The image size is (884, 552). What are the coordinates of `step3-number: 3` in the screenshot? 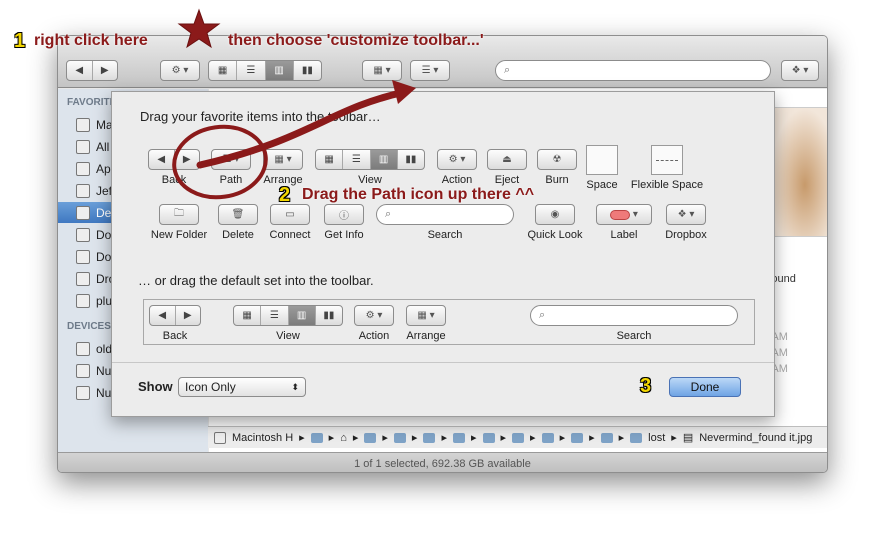 It's located at (646, 386).